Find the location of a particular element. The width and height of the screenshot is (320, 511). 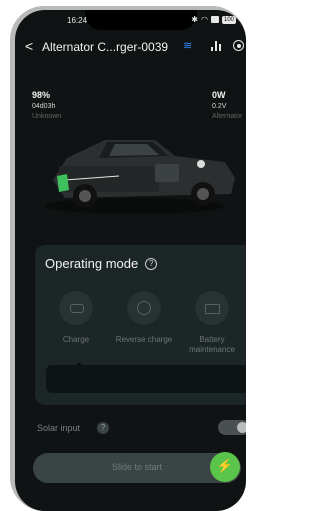

truck-illustration is located at coordinates (140, 177).